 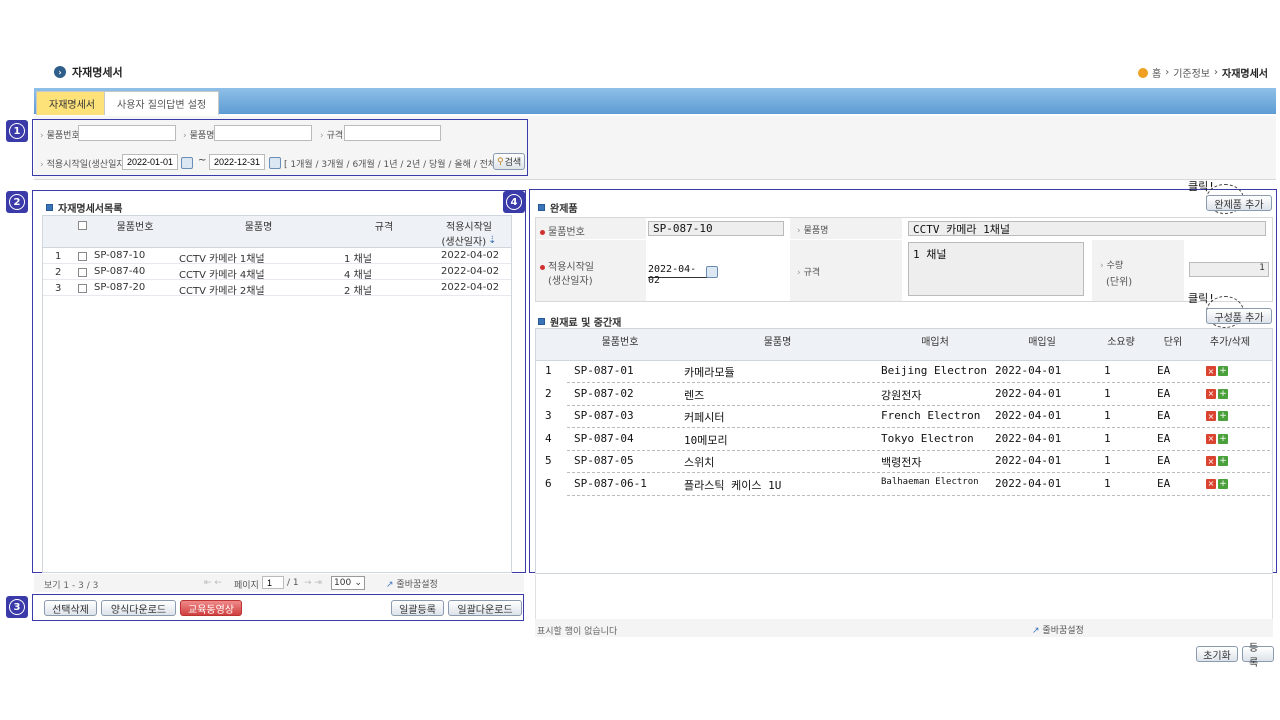 I want to click on cell-item-no: SP-087-05, so click(x=604, y=460).